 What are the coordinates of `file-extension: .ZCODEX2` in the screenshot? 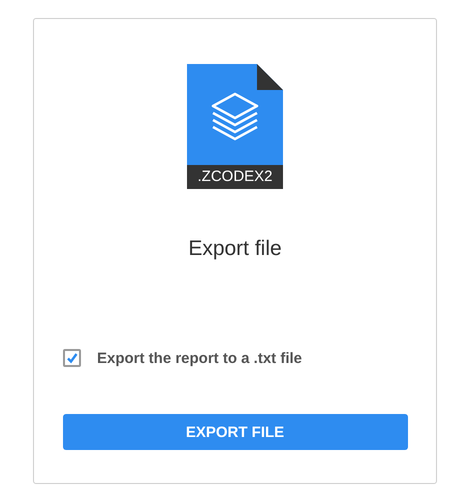 It's located at (235, 177).